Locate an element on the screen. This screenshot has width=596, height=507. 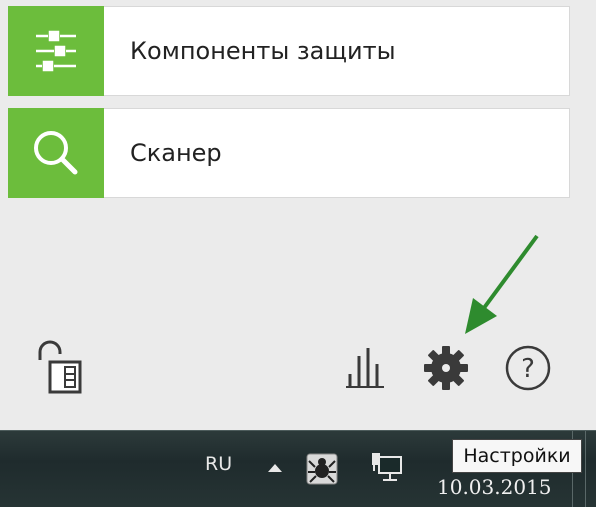
sliders-icon is located at coordinates (56, 50).